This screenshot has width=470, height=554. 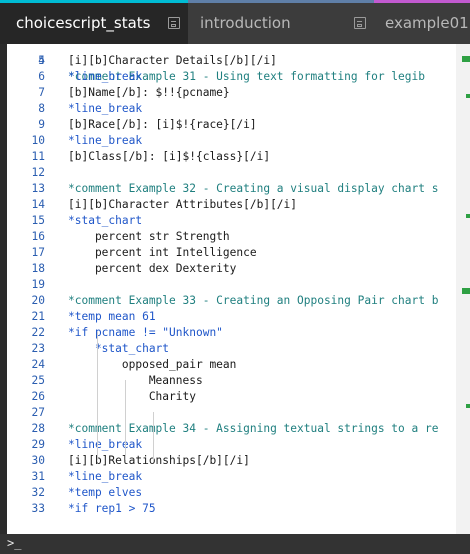 I want to click on line-number: 33, so click(x=38, y=508).